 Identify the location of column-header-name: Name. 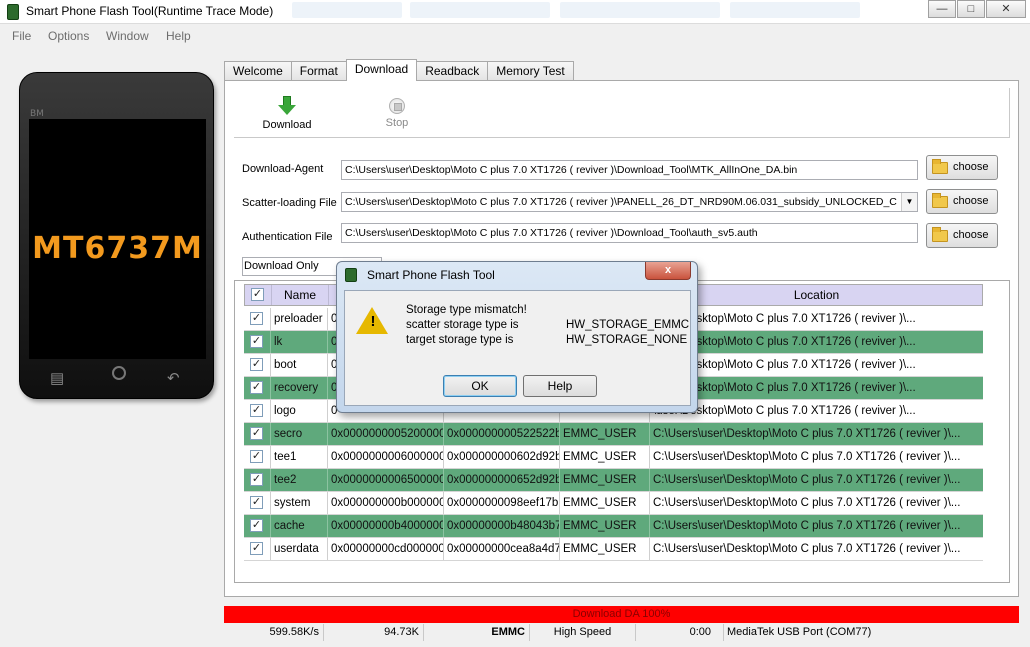
(300, 295).